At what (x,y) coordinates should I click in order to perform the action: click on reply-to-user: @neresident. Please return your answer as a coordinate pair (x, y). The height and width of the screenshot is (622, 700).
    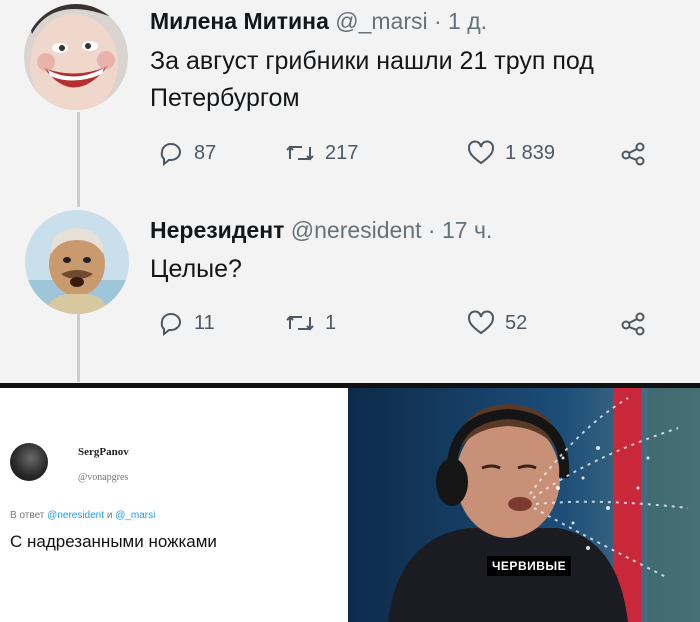
    Looking at the image, I should click on (75, 515).